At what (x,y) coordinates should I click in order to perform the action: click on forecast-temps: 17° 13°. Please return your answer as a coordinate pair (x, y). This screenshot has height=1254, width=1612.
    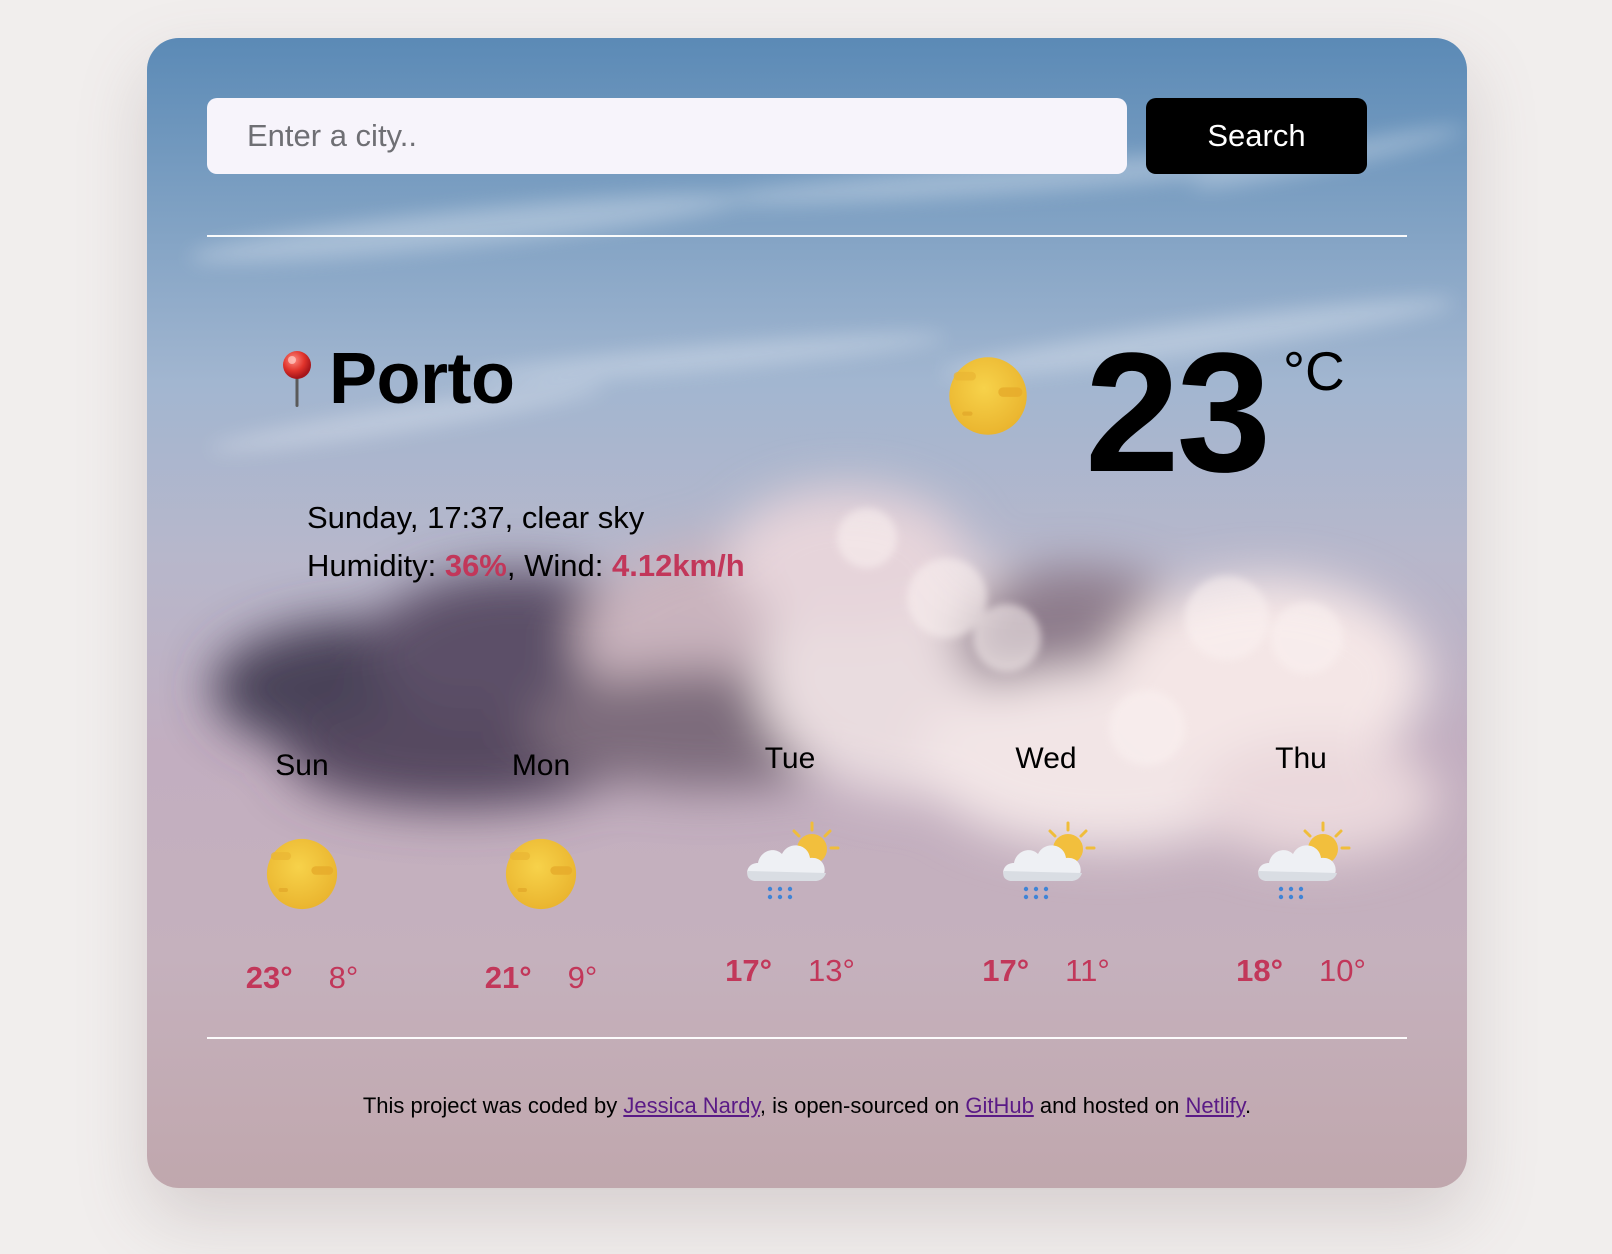
    Looking at the image, I should click on (790, 971).